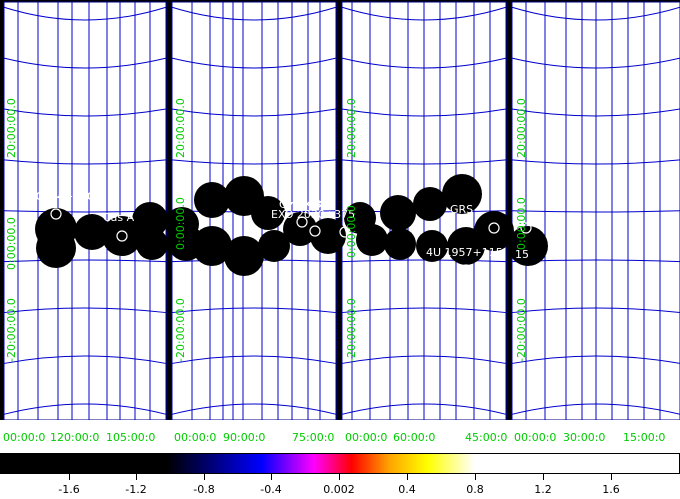  I want to click on source-label-4u-1957: 4U 1957+115, so click(464, 252).